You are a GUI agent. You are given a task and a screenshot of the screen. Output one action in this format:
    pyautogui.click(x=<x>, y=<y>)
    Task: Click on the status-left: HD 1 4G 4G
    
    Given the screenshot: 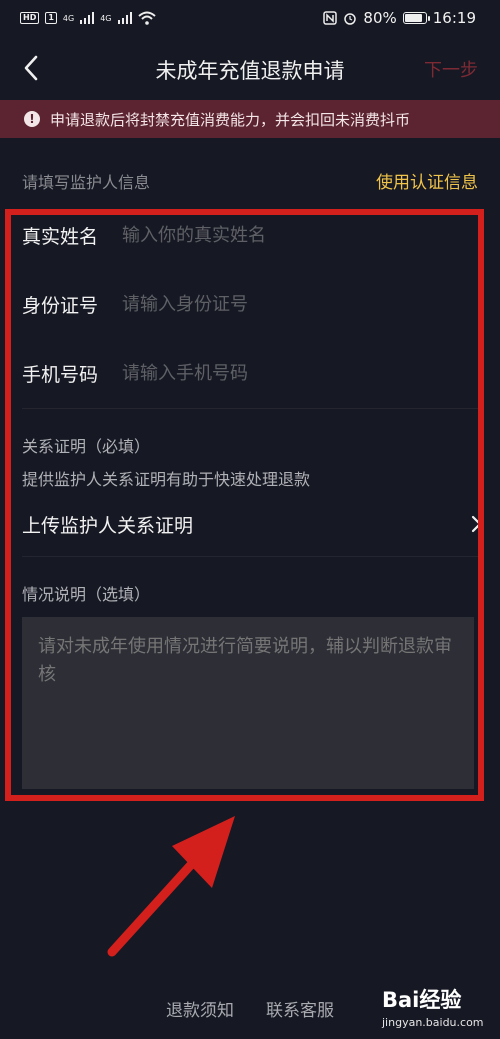 What is the action you would take?
    pyautogui.click(x=88, y=18)
    